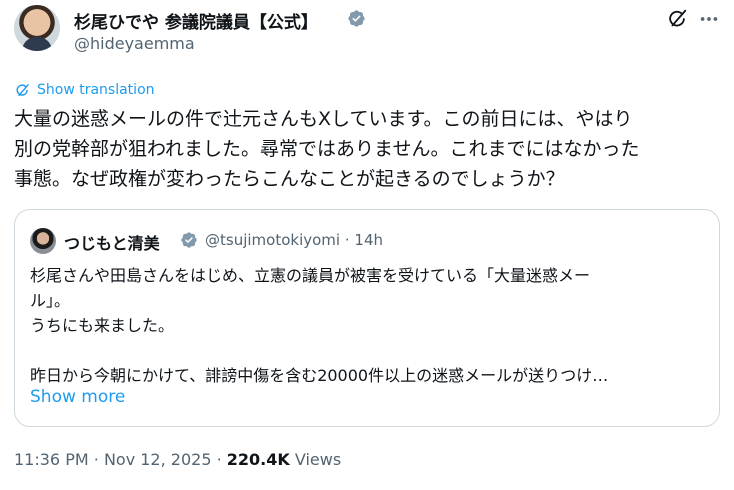 This screenshot has height=490, width=734. I want to click on quoted-author-meta: @tsujimotokiyomi · 14h, so click(294, 240).